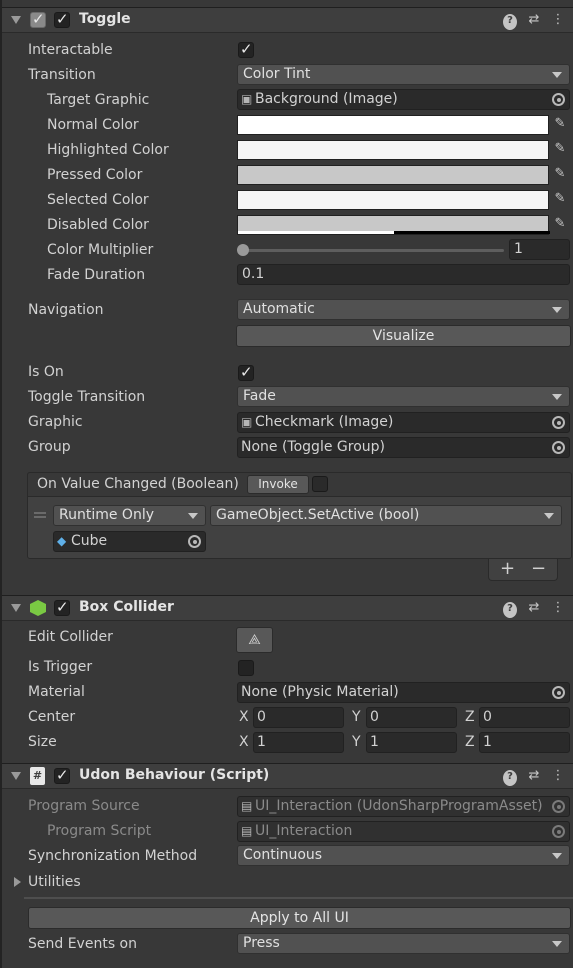  Describe the element at coordinates (403, 309) in the screenshot. I see `navigation-dropdown: Automatic` at that location.